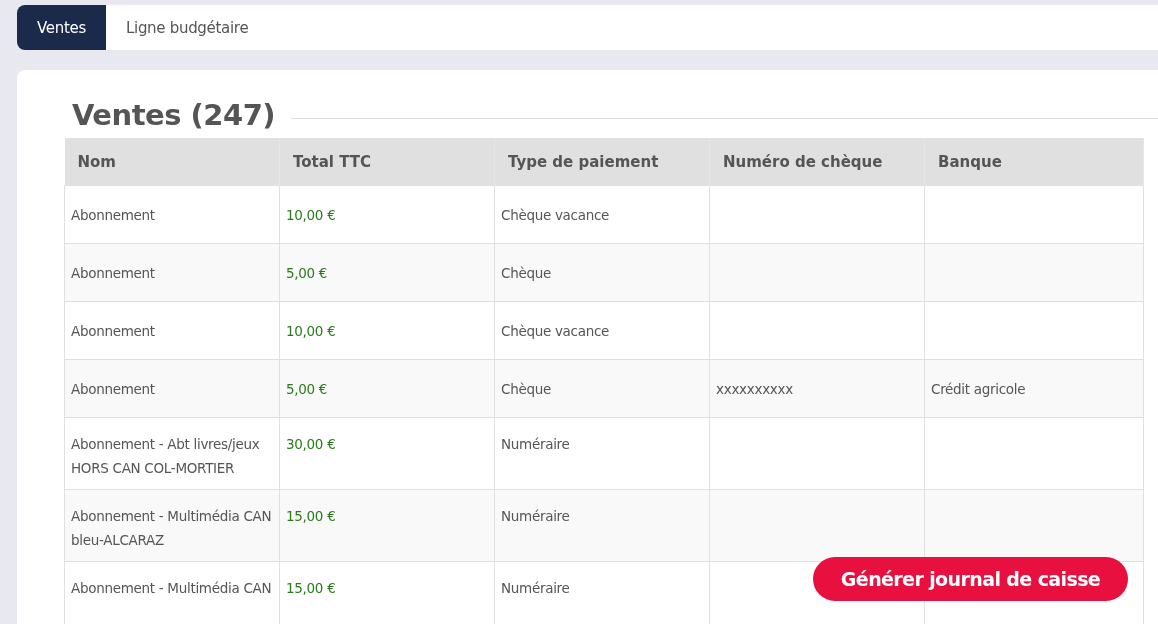 The image size is (1158, 624). Describe the element at coordinates (172, 453) in the screenshot. I see `table-cell: Abonnement - Abt livres/jeux HORS CAN COL-MORTIER` at that location.